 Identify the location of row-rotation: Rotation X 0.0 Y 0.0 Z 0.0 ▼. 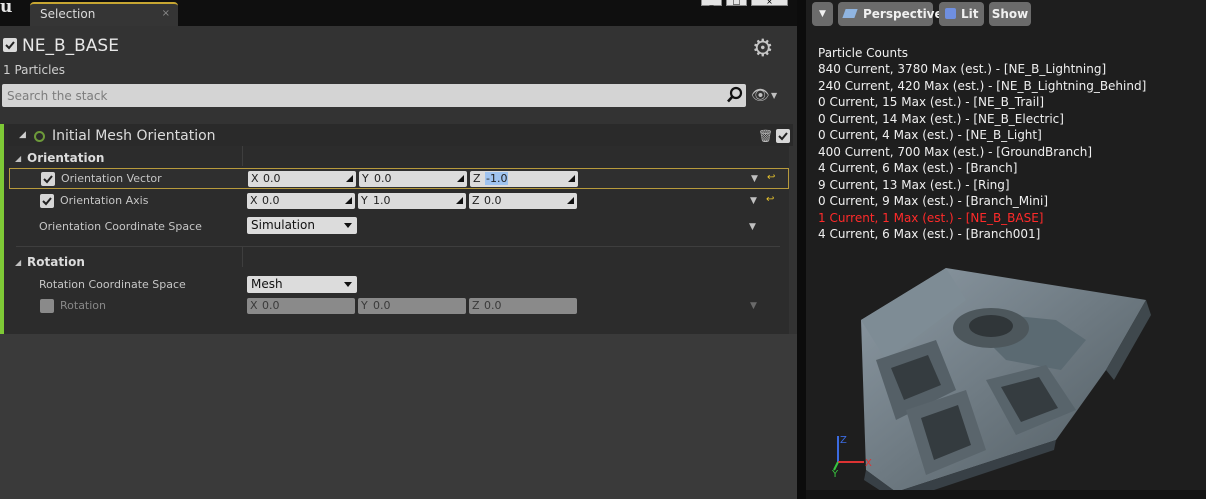
(399, 306).